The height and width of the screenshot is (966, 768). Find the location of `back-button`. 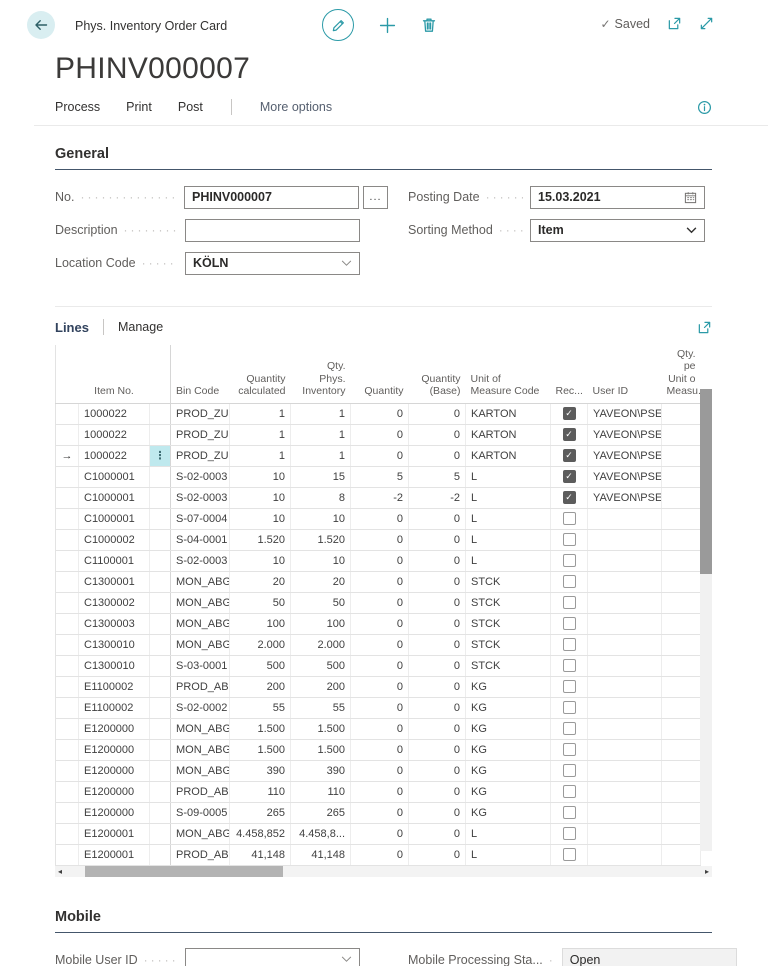

back-button is located at coordinates (41, 25).